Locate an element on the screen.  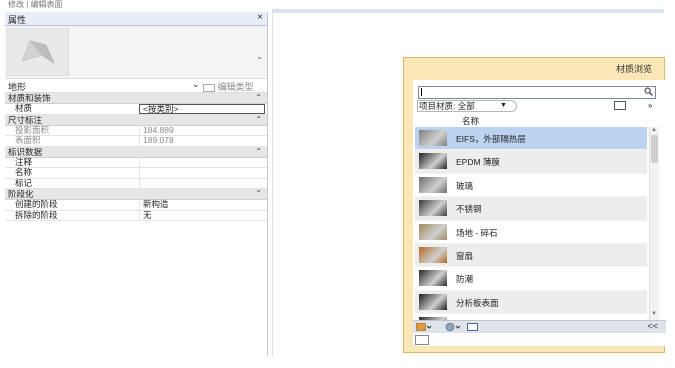
material-filter-bar: 项目材质: 全部 ▼ » is located at coordinates (541, 106).